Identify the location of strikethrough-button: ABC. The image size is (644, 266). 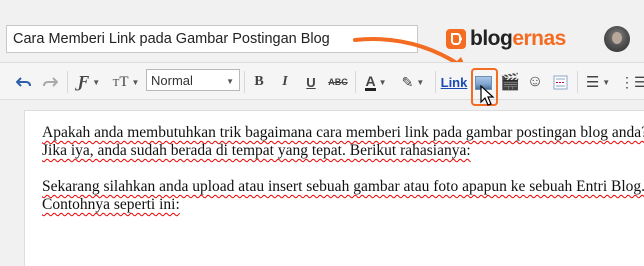
(338, 82).